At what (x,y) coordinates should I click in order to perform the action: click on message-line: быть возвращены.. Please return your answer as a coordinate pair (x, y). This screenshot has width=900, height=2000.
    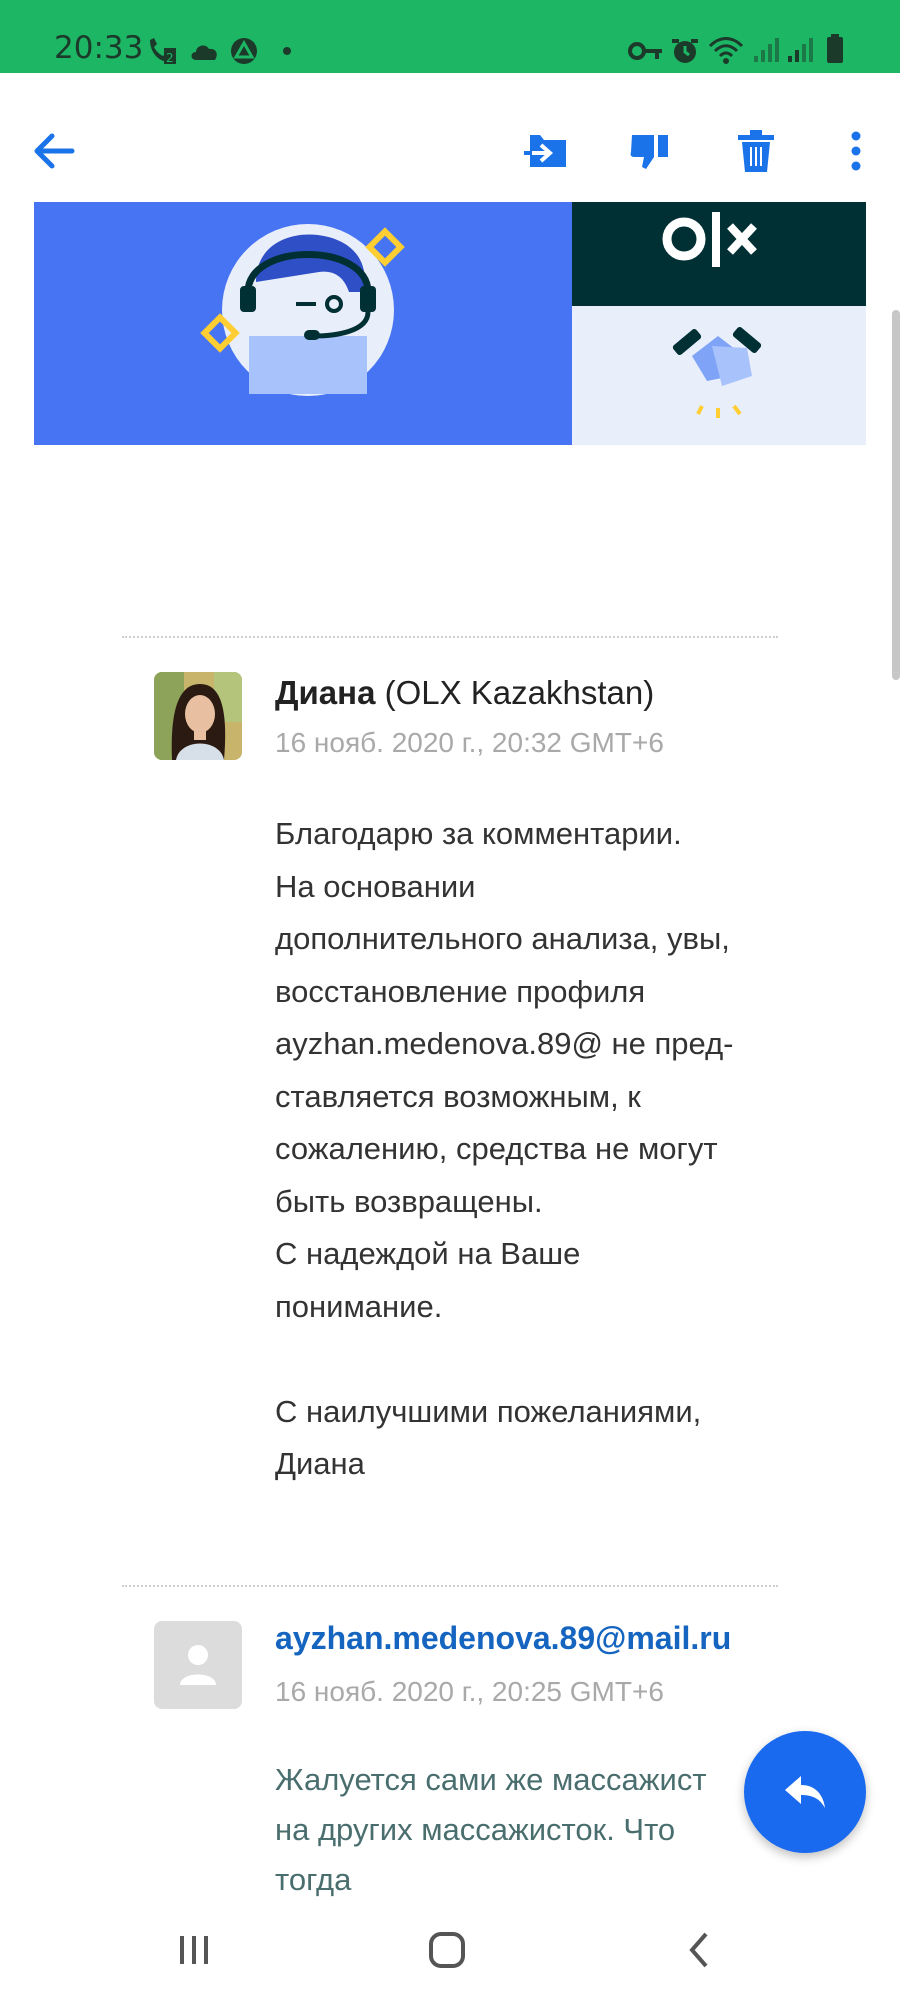
    Looking at the image, I should click on (409, 1201).